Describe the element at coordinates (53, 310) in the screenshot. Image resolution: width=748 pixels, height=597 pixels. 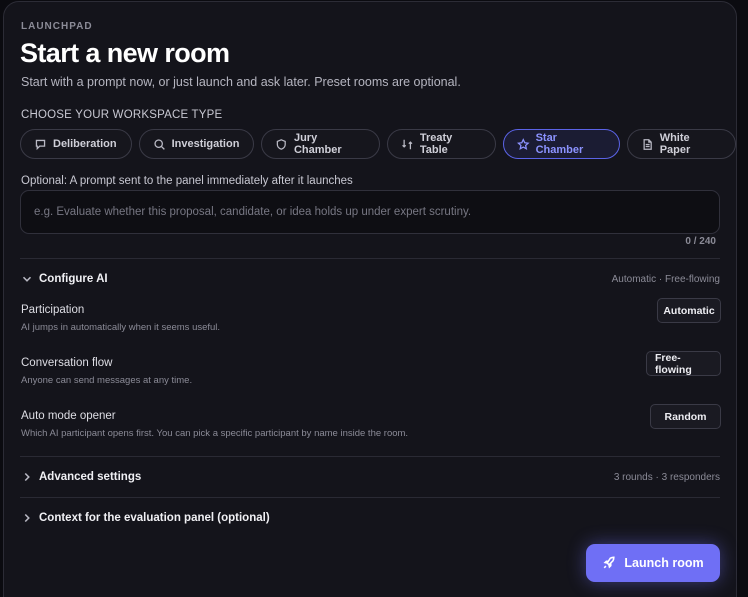
I see `setting-name: Participation` at that location.